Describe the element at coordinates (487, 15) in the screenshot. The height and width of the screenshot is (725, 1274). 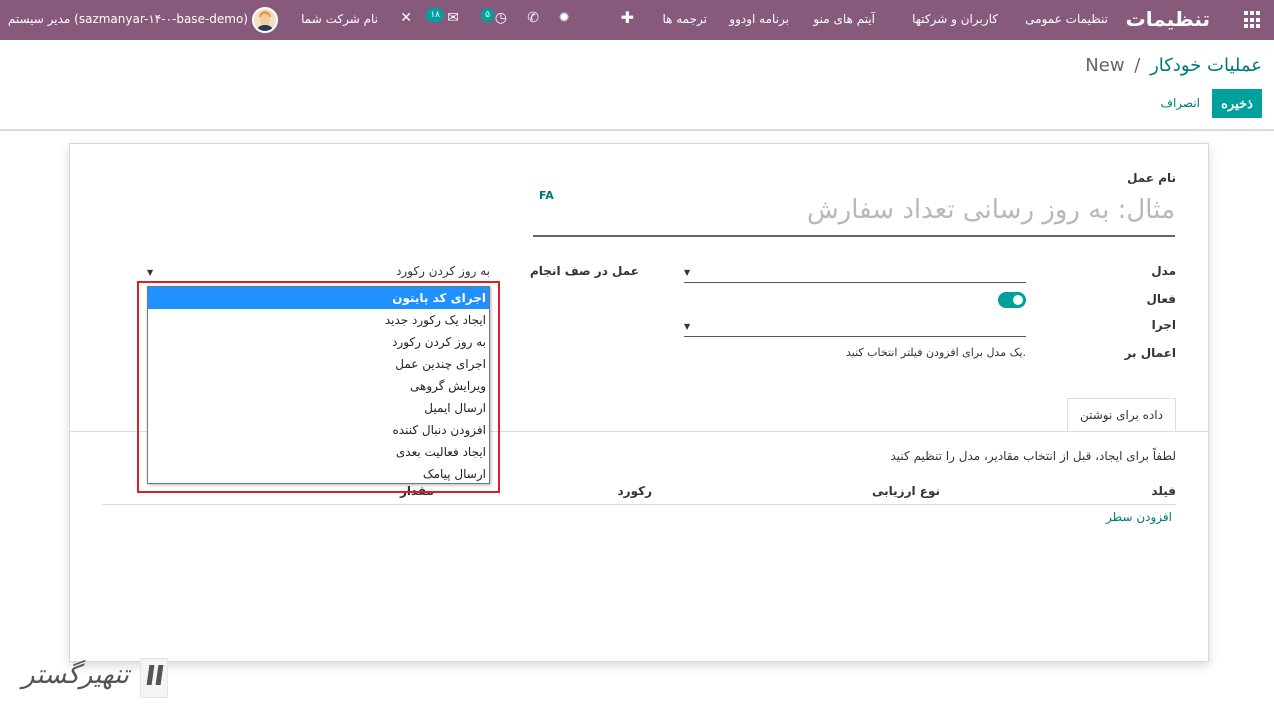
I see `activity-badge: ۵` at that location.